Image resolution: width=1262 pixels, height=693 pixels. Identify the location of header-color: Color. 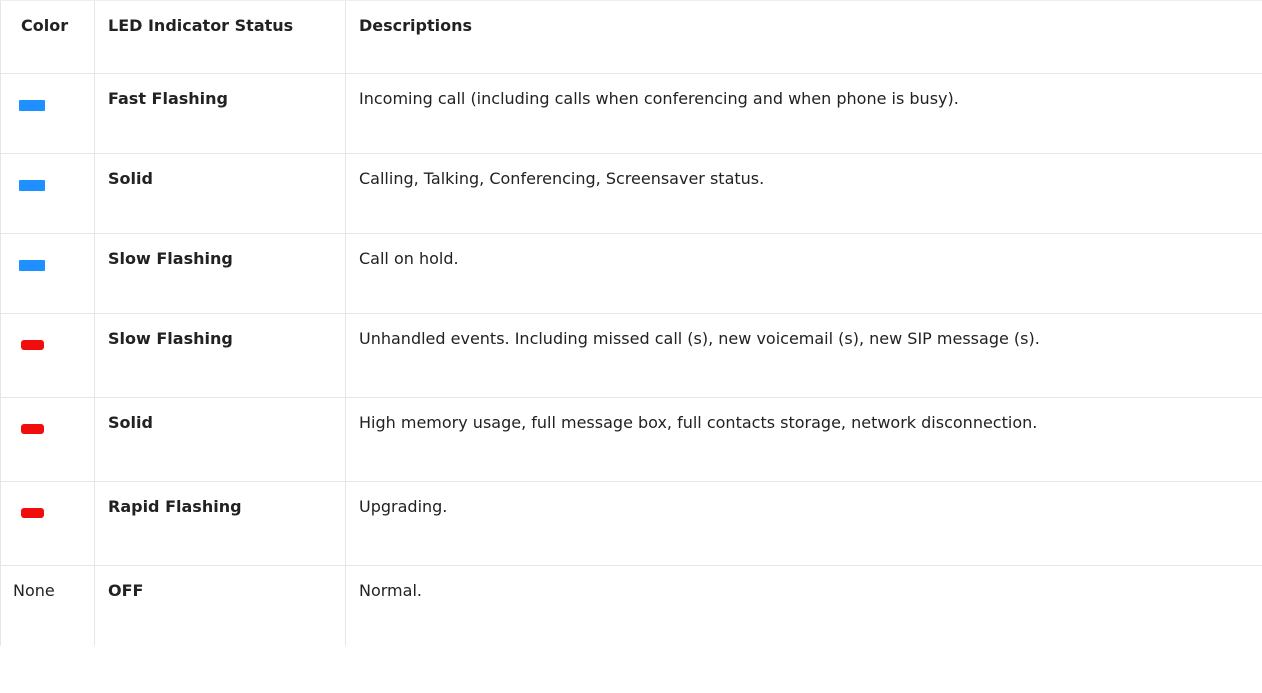
(47, 37).